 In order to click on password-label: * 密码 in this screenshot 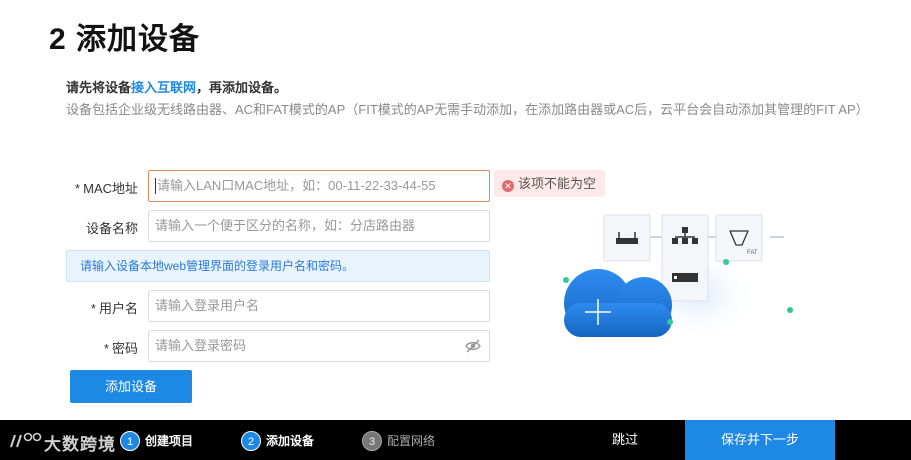, I will do `click(102, 347)`.